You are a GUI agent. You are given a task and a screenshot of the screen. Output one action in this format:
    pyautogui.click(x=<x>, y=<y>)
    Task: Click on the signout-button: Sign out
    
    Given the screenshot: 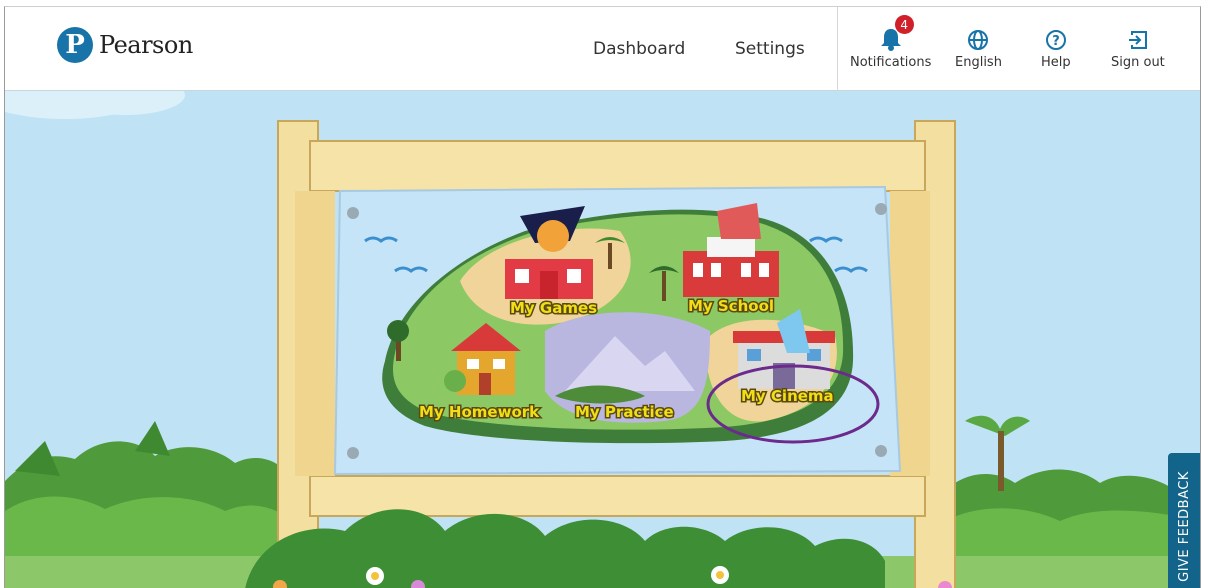 What is the action you would take?
    pyautogui.click(x=1138, y=45)
    